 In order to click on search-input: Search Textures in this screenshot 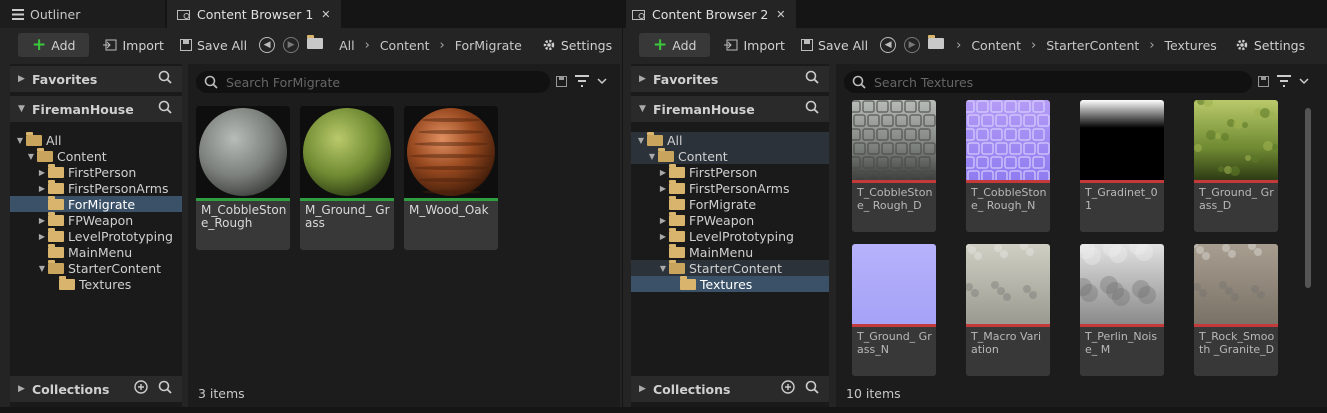, I will do `click(1048, 82)`.